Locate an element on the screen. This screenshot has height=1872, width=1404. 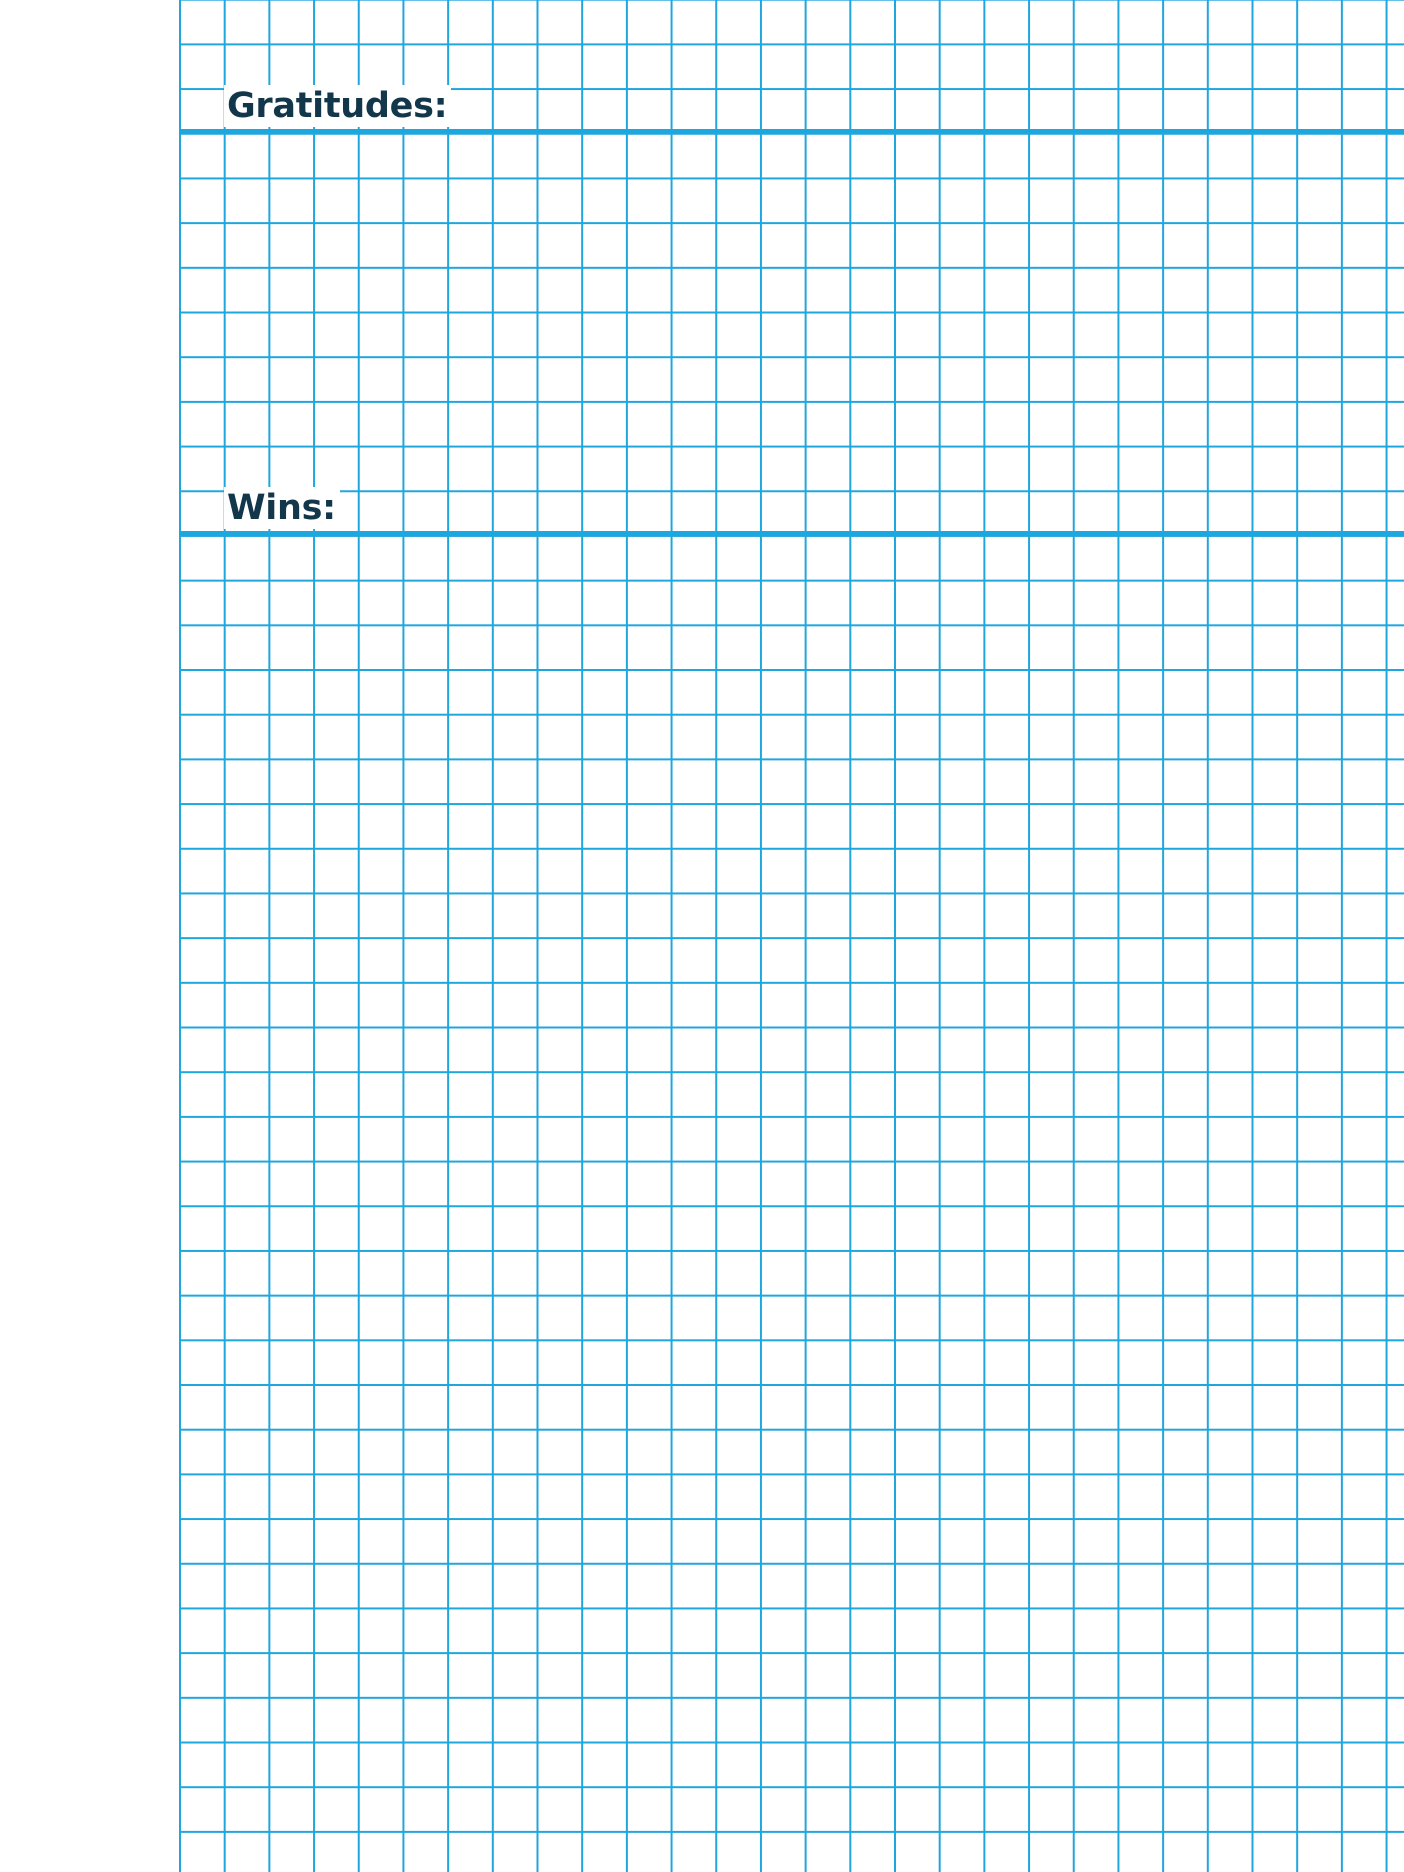
wins-heading: Wins: is located at coordinates (282, 508).